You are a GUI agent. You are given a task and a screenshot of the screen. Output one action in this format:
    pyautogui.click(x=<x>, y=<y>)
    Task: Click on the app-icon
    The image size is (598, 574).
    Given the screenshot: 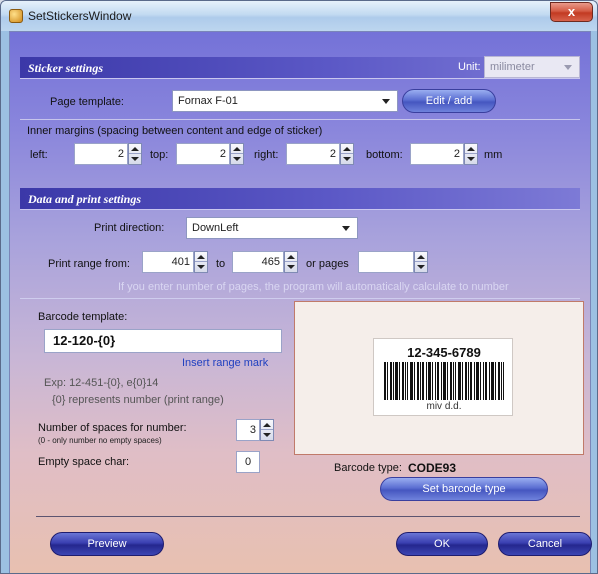 What is the action you would take?
    pyautogui.click(x=16, y=16)
    